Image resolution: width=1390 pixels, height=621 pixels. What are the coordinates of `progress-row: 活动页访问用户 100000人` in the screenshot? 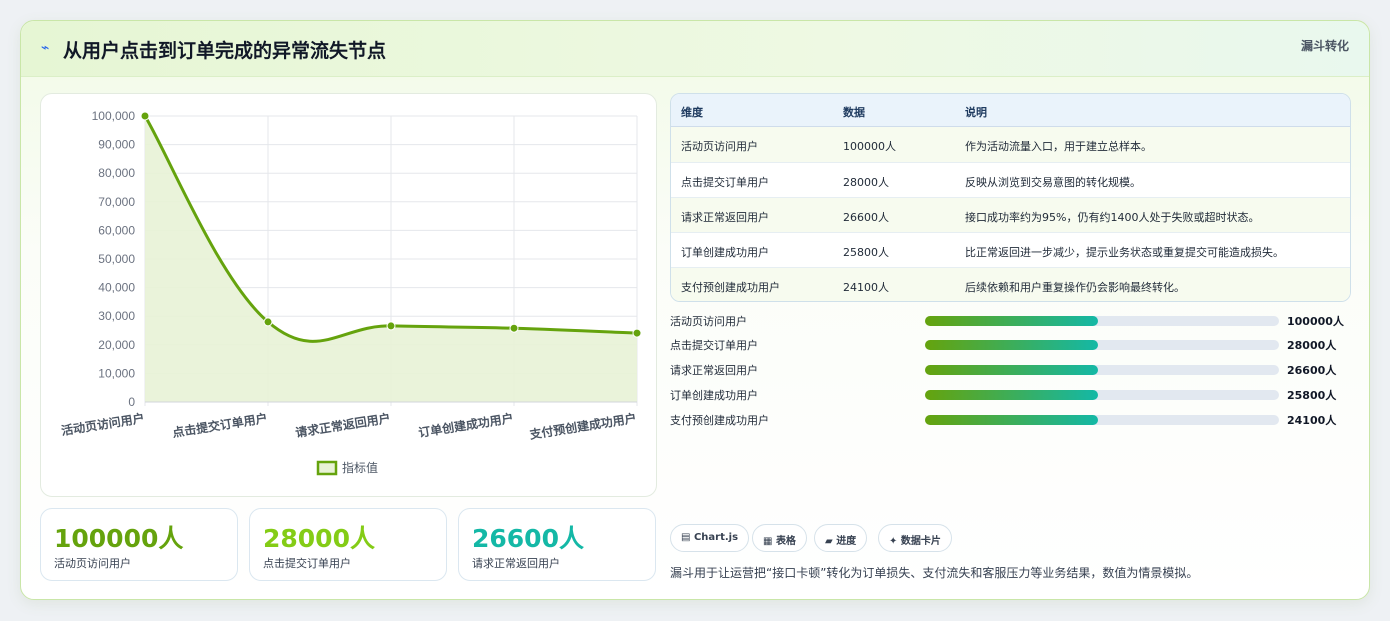 It's located at (1015, 321).